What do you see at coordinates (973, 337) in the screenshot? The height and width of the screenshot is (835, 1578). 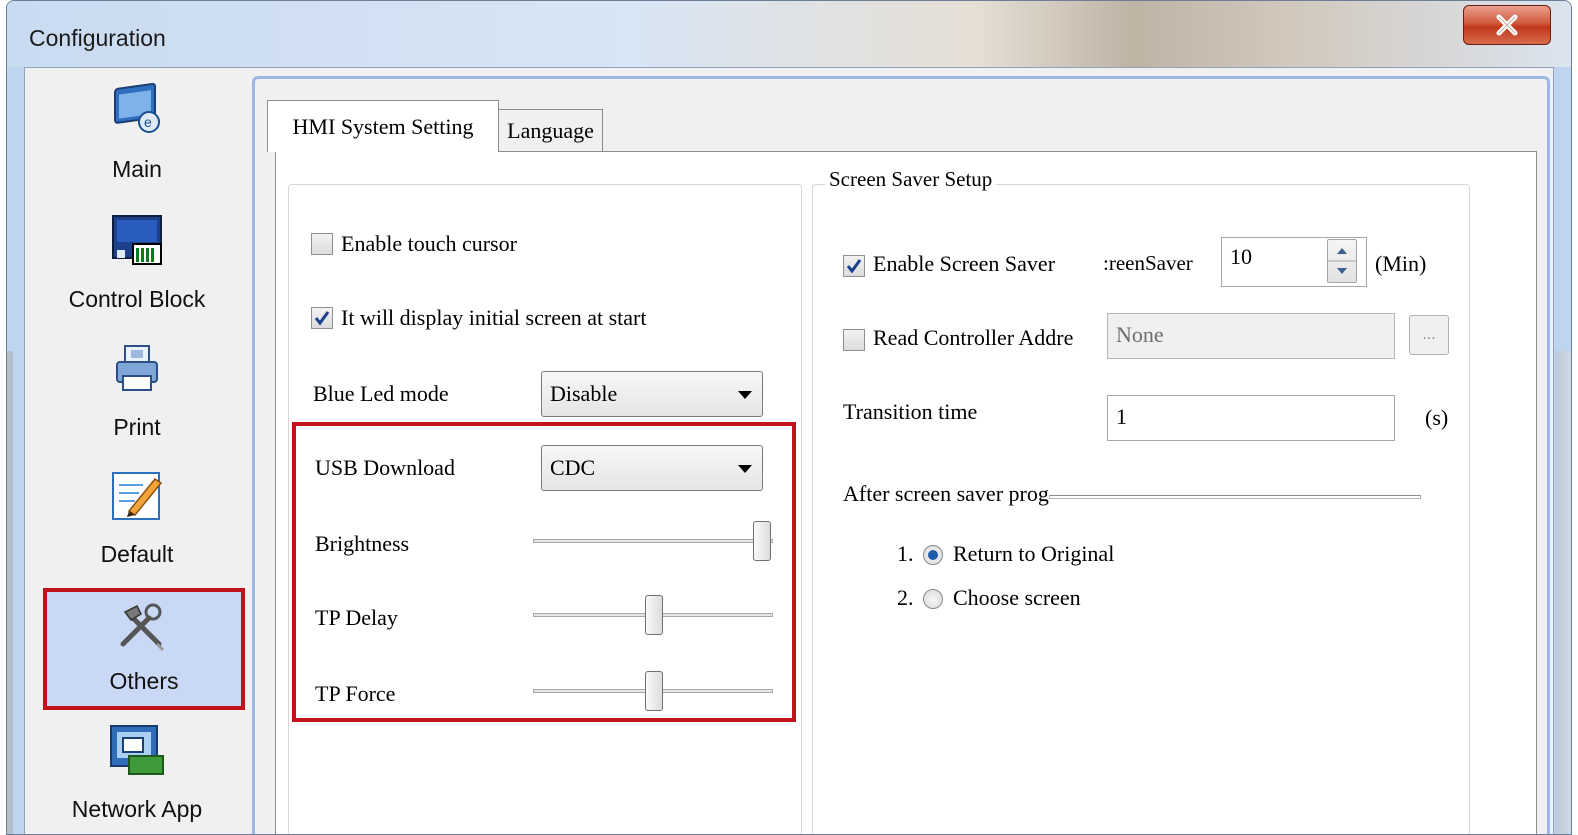 I see `read-controller-label: Read Controller Addre` at bounding box center [973, 337].